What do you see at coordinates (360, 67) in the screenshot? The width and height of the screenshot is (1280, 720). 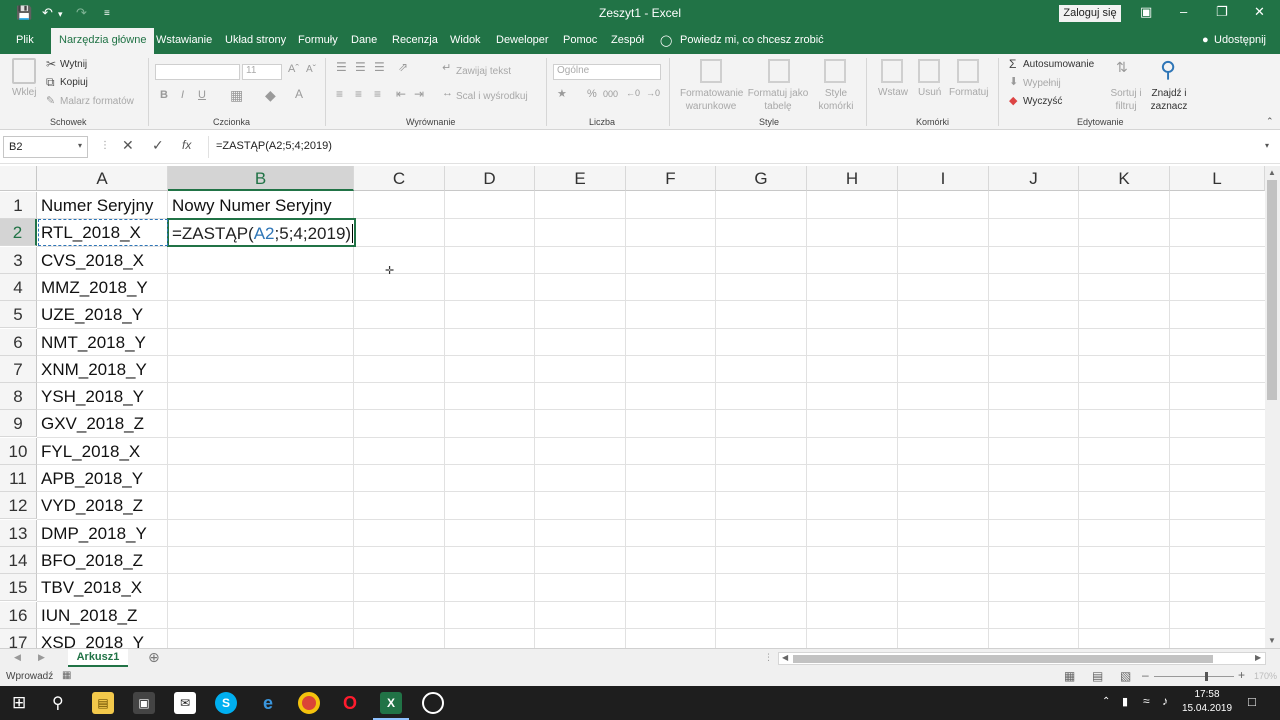 I see `align-middle-icon: ☰` at bounding box center [360, 67].